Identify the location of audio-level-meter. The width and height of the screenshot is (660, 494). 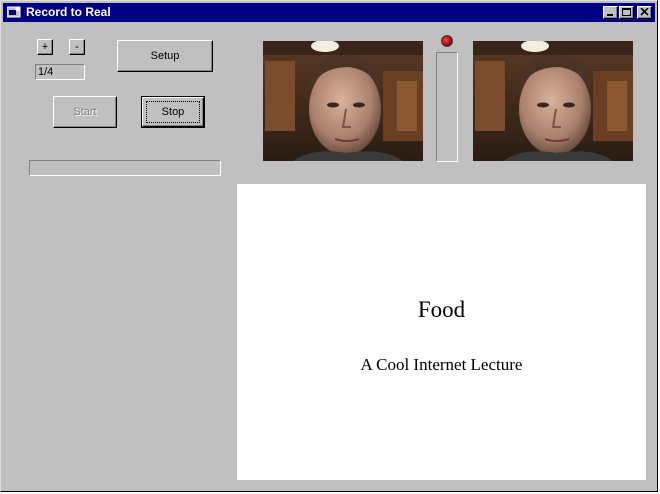
(447, 107).